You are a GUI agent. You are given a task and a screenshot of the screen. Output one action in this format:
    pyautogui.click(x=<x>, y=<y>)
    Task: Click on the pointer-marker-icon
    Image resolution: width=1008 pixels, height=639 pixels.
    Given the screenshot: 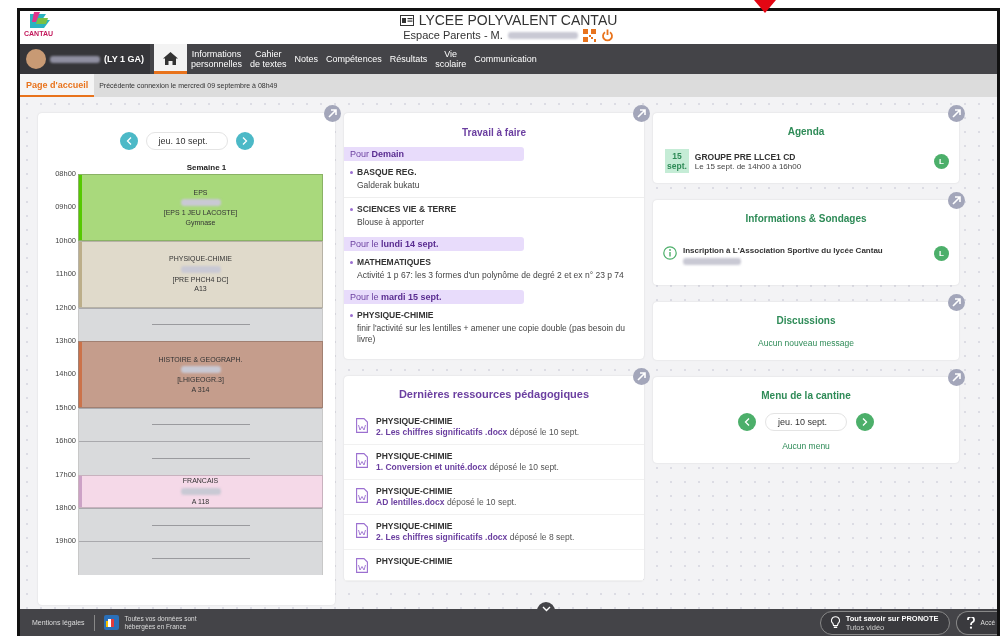 What is the action you would take?
    pyautogui.click(x=765, y=6)
    